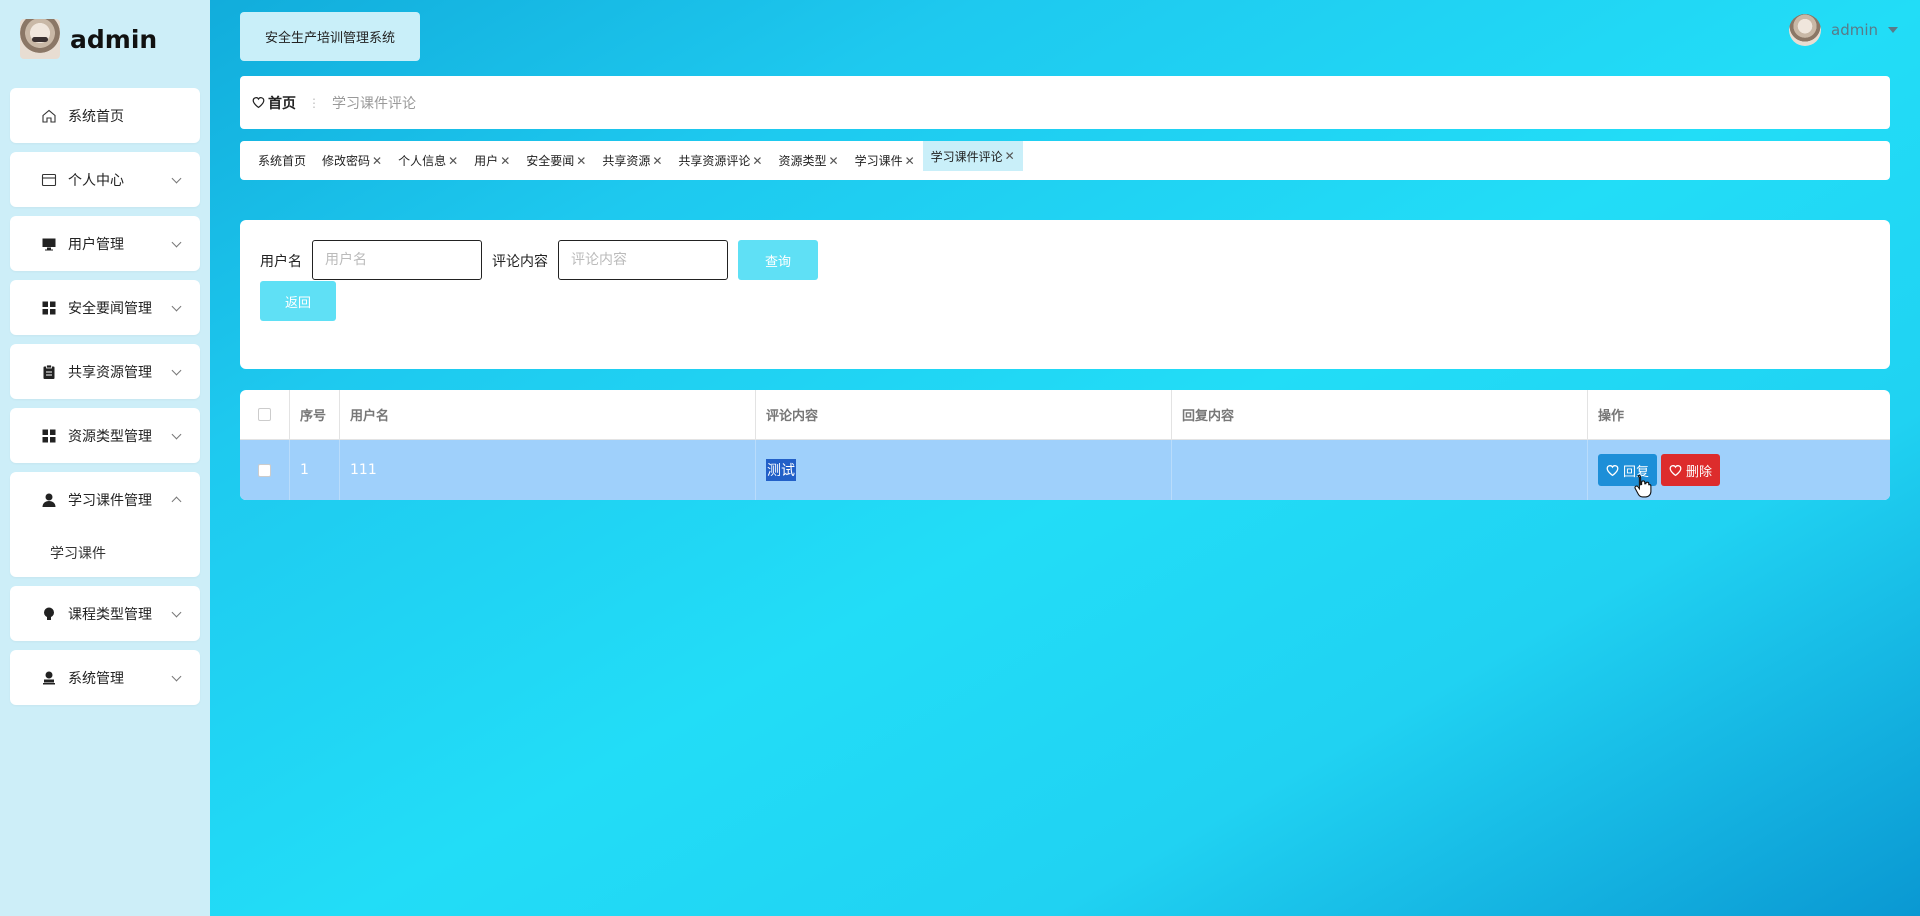 This screenshot has width=1920, height=916. I want to click on search-panel: 用户名 评论内容 查询 返回, so click(1065, 294).